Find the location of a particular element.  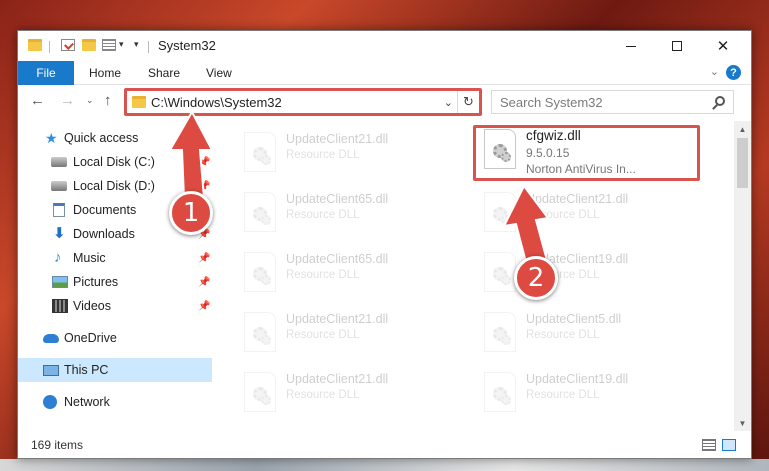

address-bar: C:\Windows\System32 ⌄ ↻ is located at coordinates (303, 102).